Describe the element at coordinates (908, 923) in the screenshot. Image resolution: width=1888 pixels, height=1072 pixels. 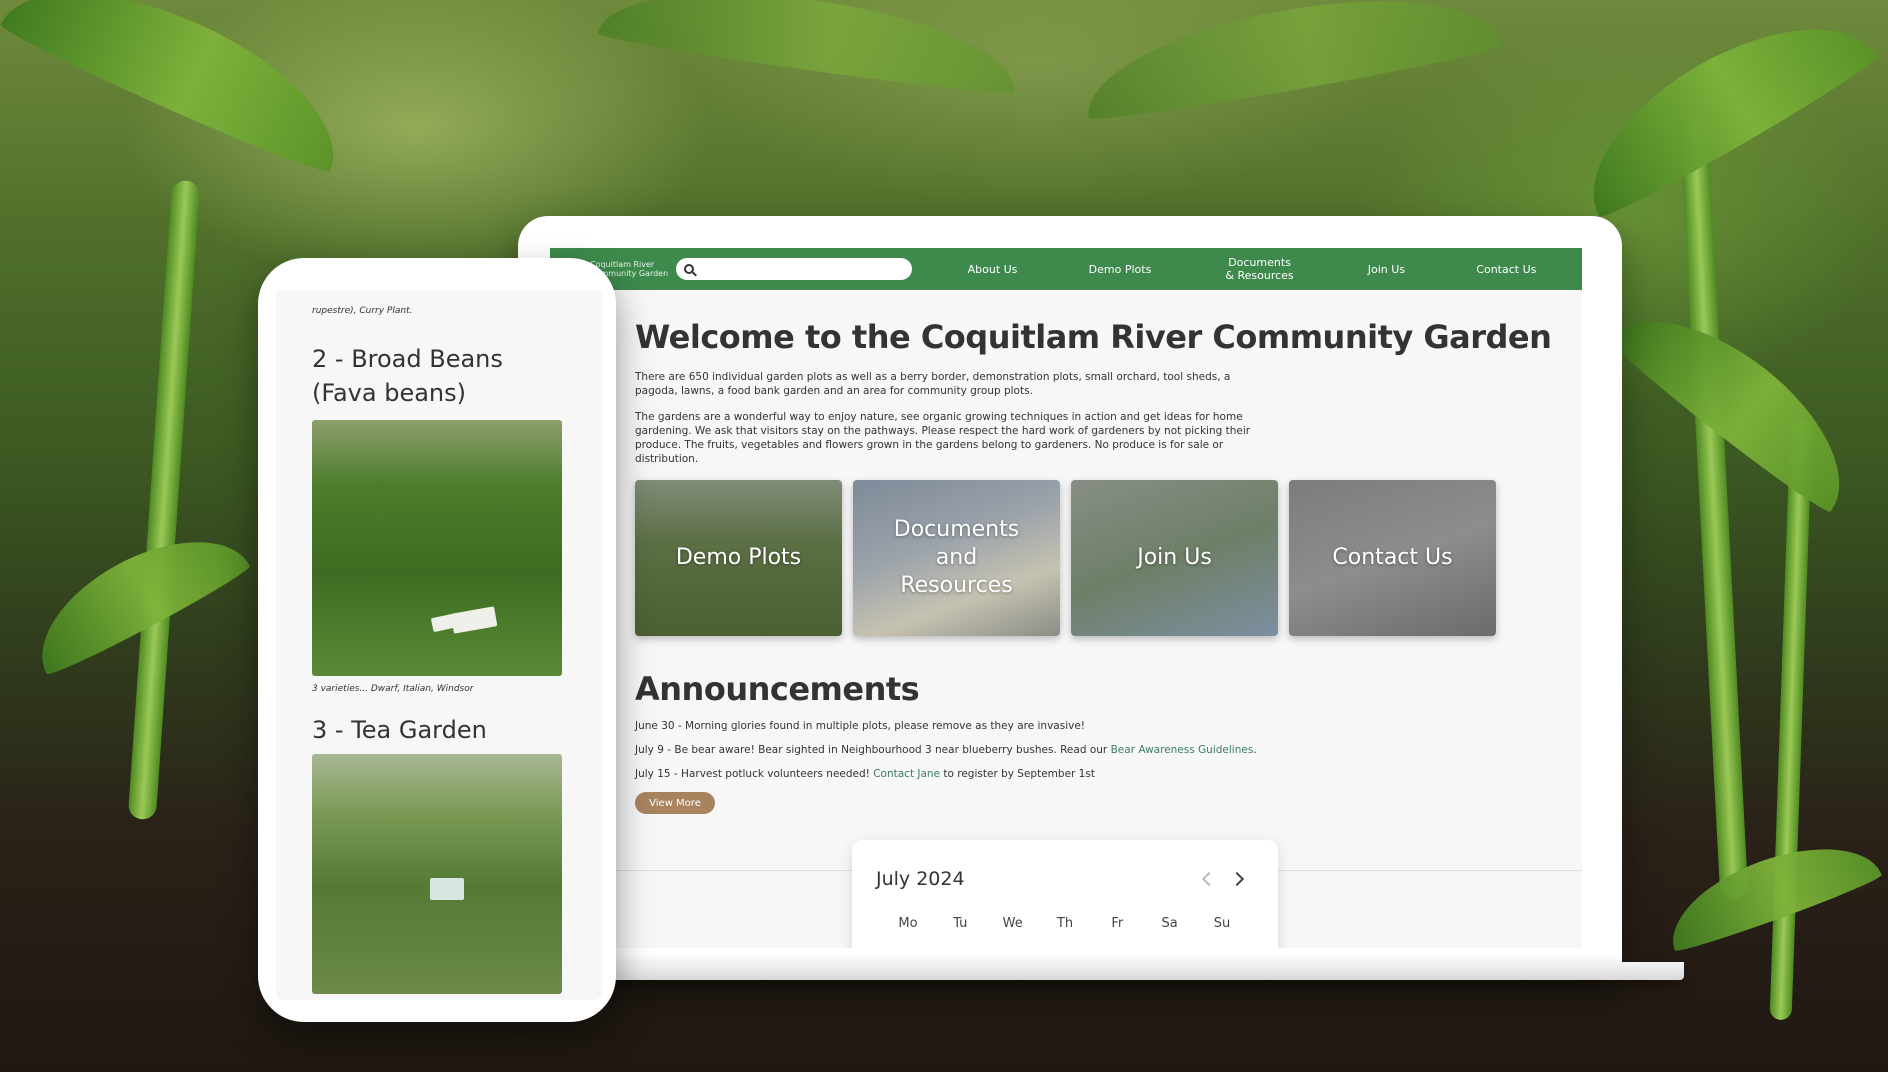
I see `weekday-label: Mo` at that location.